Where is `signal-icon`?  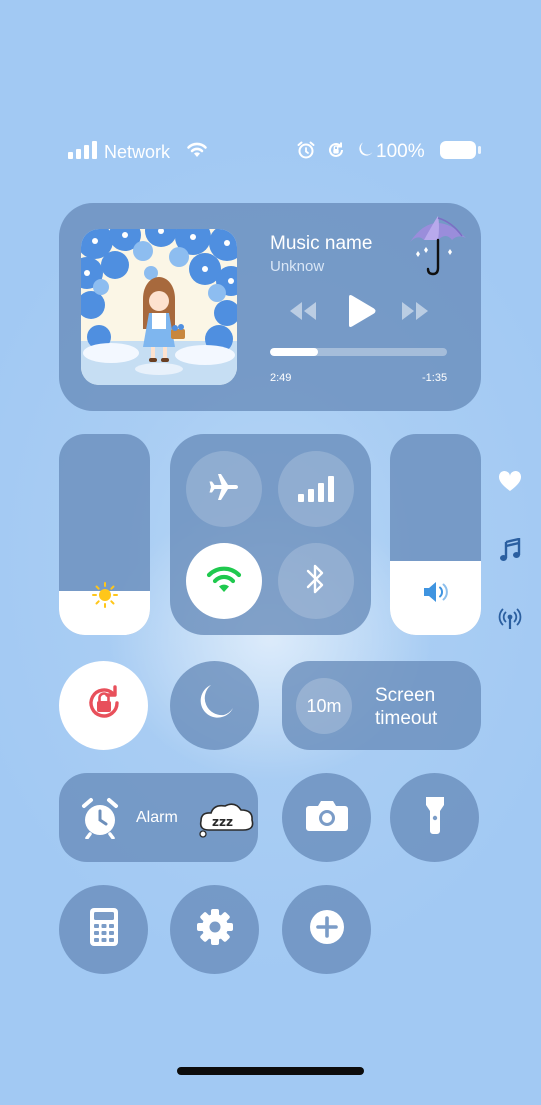
signal-icon is located at coordinates (82, 150).